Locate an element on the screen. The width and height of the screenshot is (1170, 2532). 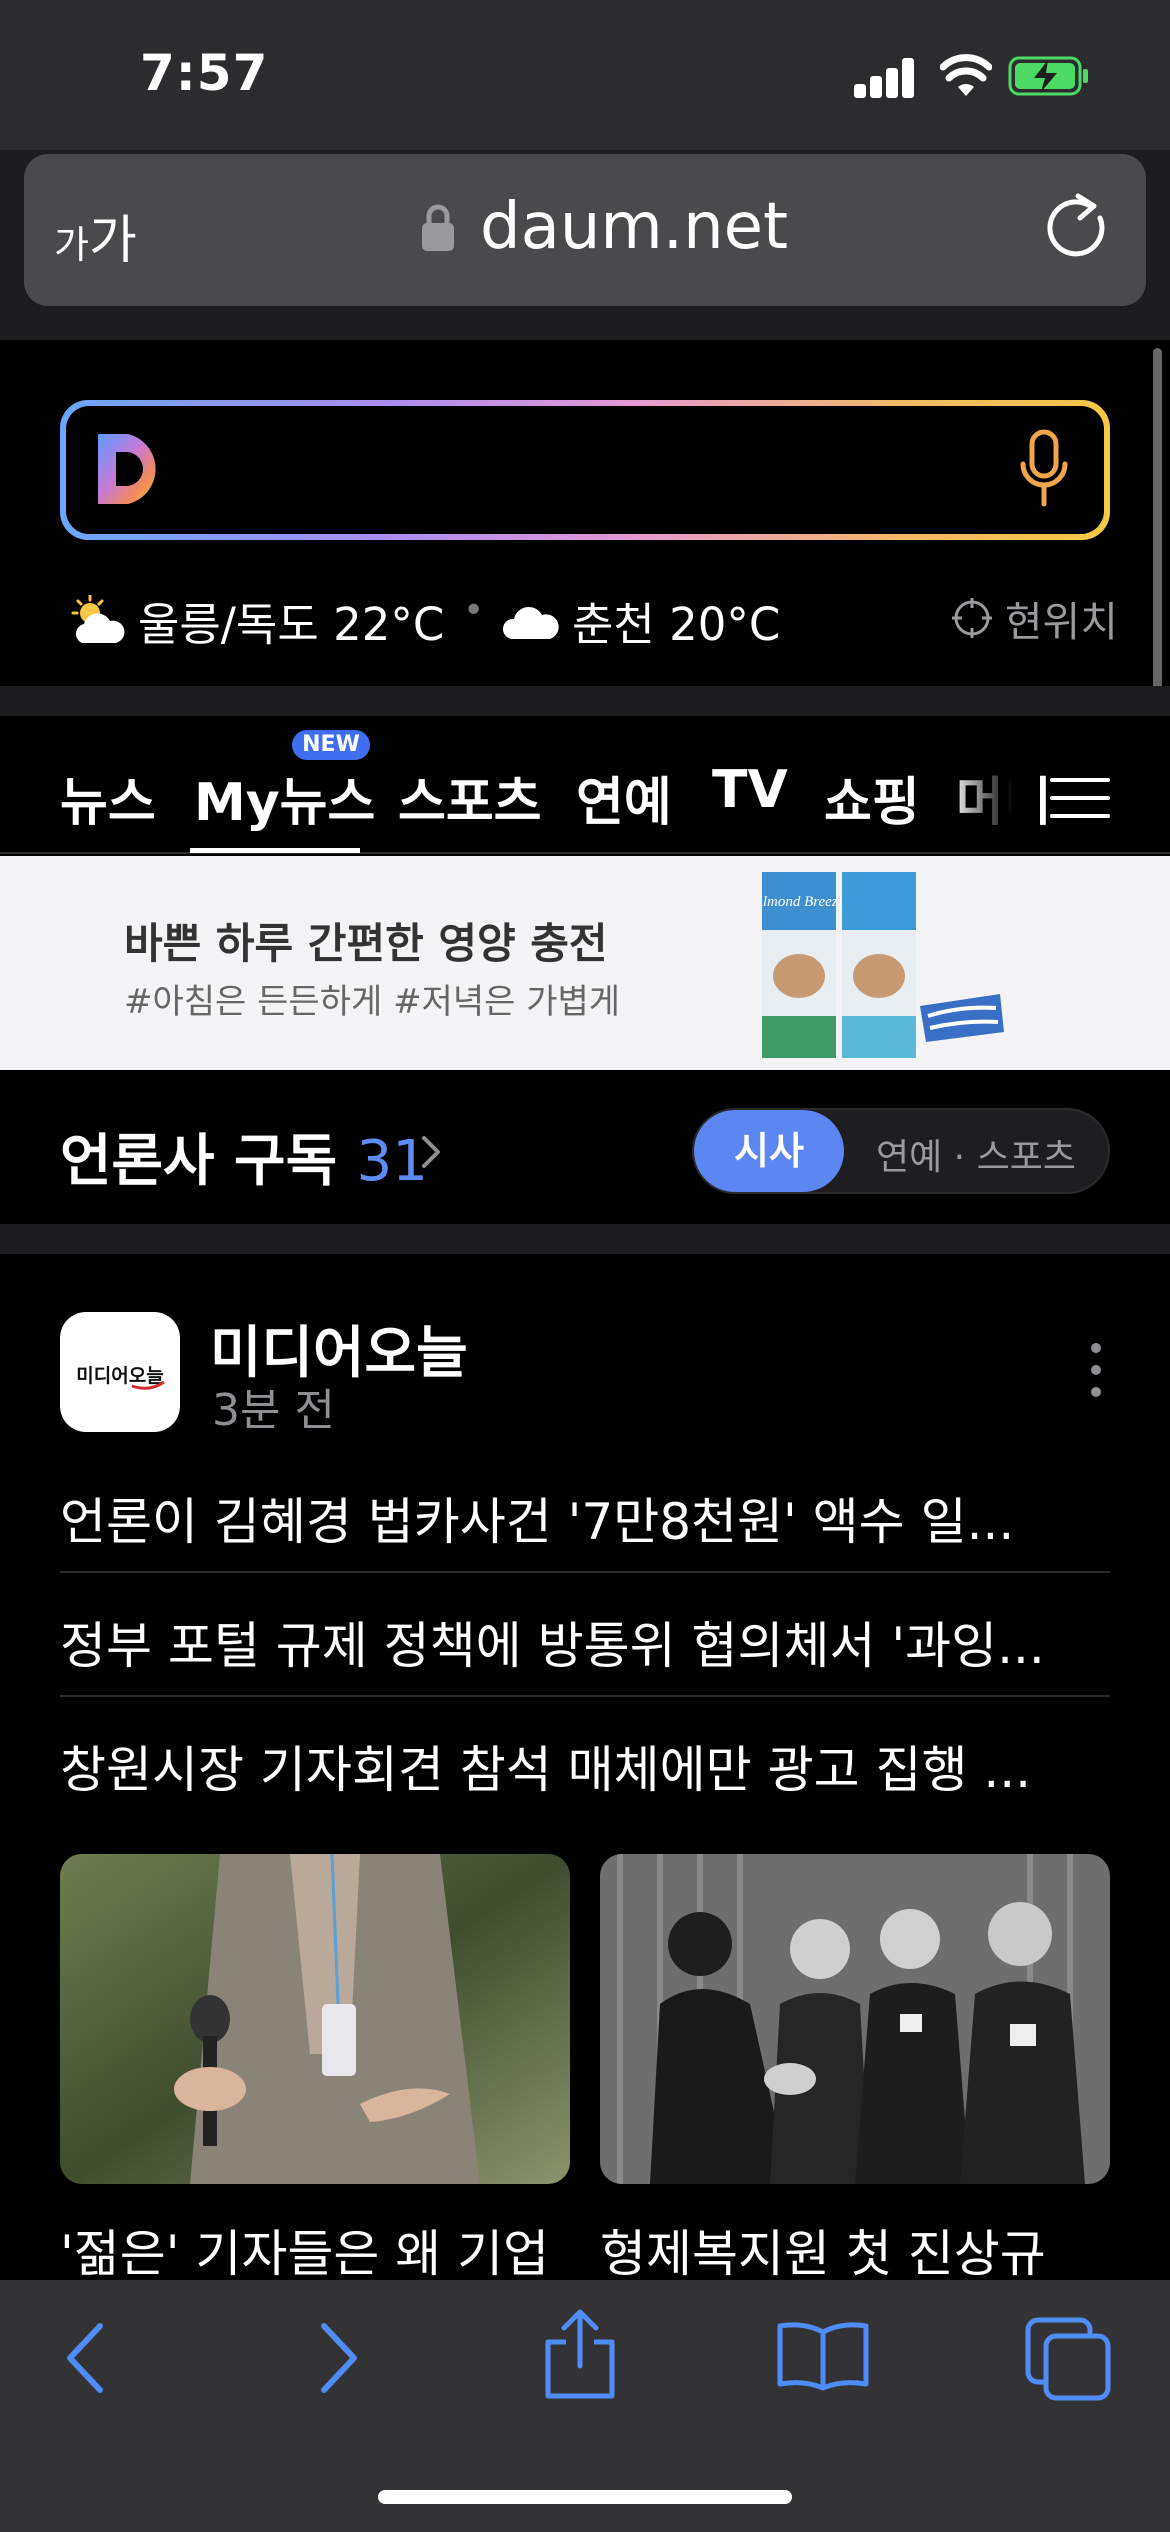
lock-icon is located at coordinates (438, 227).